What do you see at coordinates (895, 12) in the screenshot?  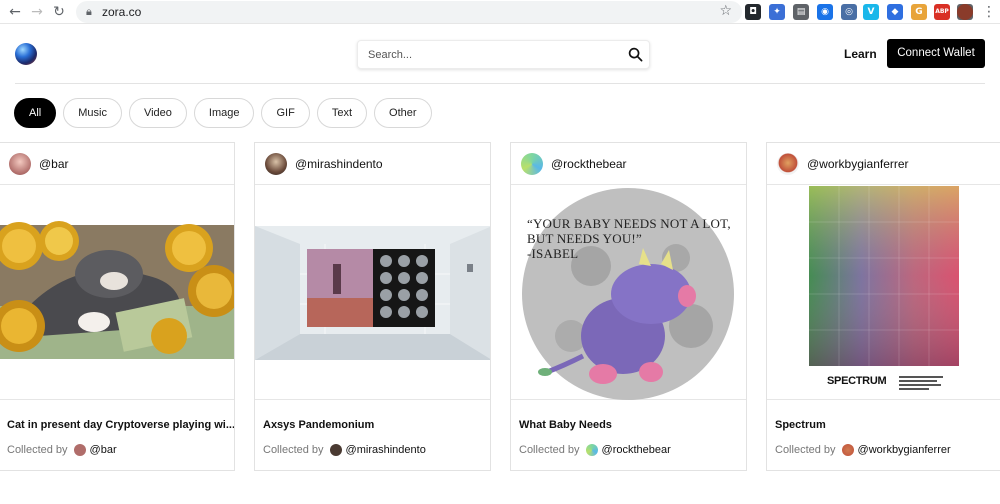 I see `extension-7-icon: ◆` at bounding box center [895, 12].